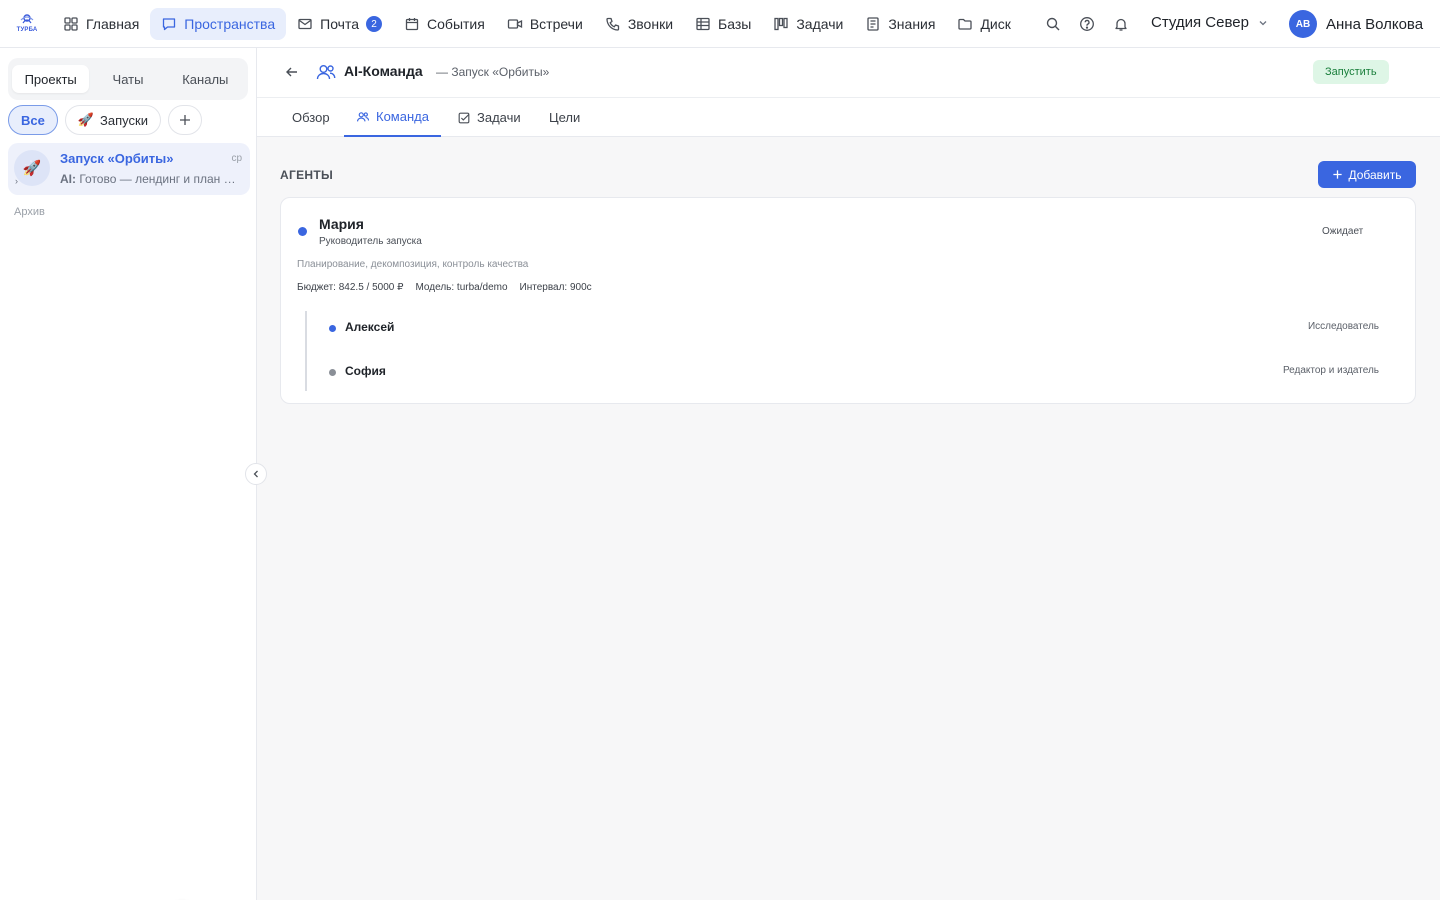 The height and width of the screenshot is (900, 1440). I want to click on tab-bar: Обзор Команда Задачи Цели, so click(848, 117).